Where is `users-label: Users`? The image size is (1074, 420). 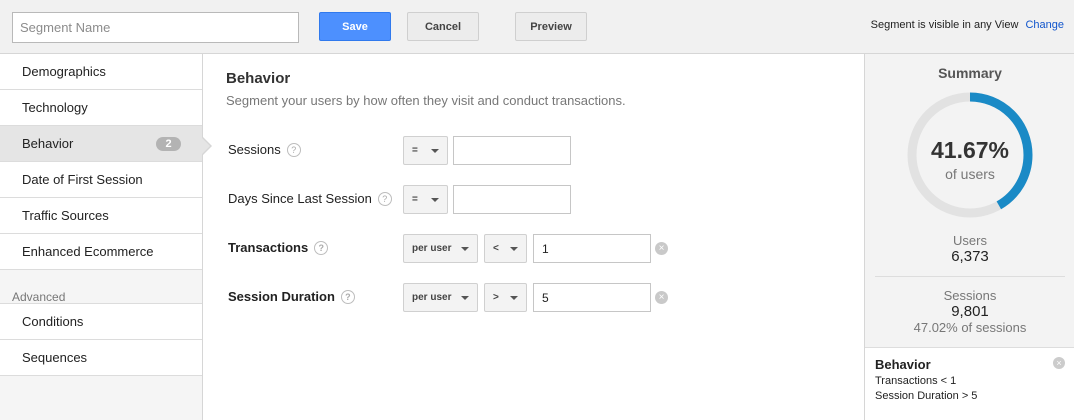 users-label: Users is located at coordinates (970, 240).